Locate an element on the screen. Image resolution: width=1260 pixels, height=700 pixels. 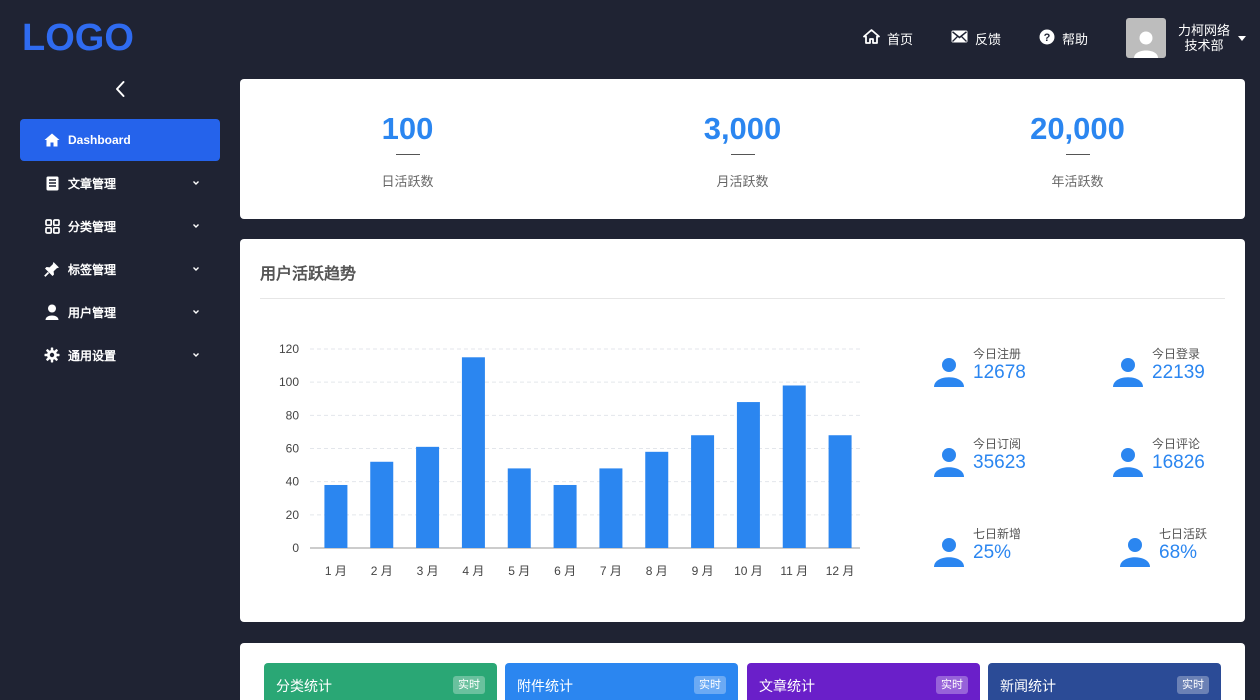
sidebar-item-label: 文章管理 is located at coordinates (92, 183).